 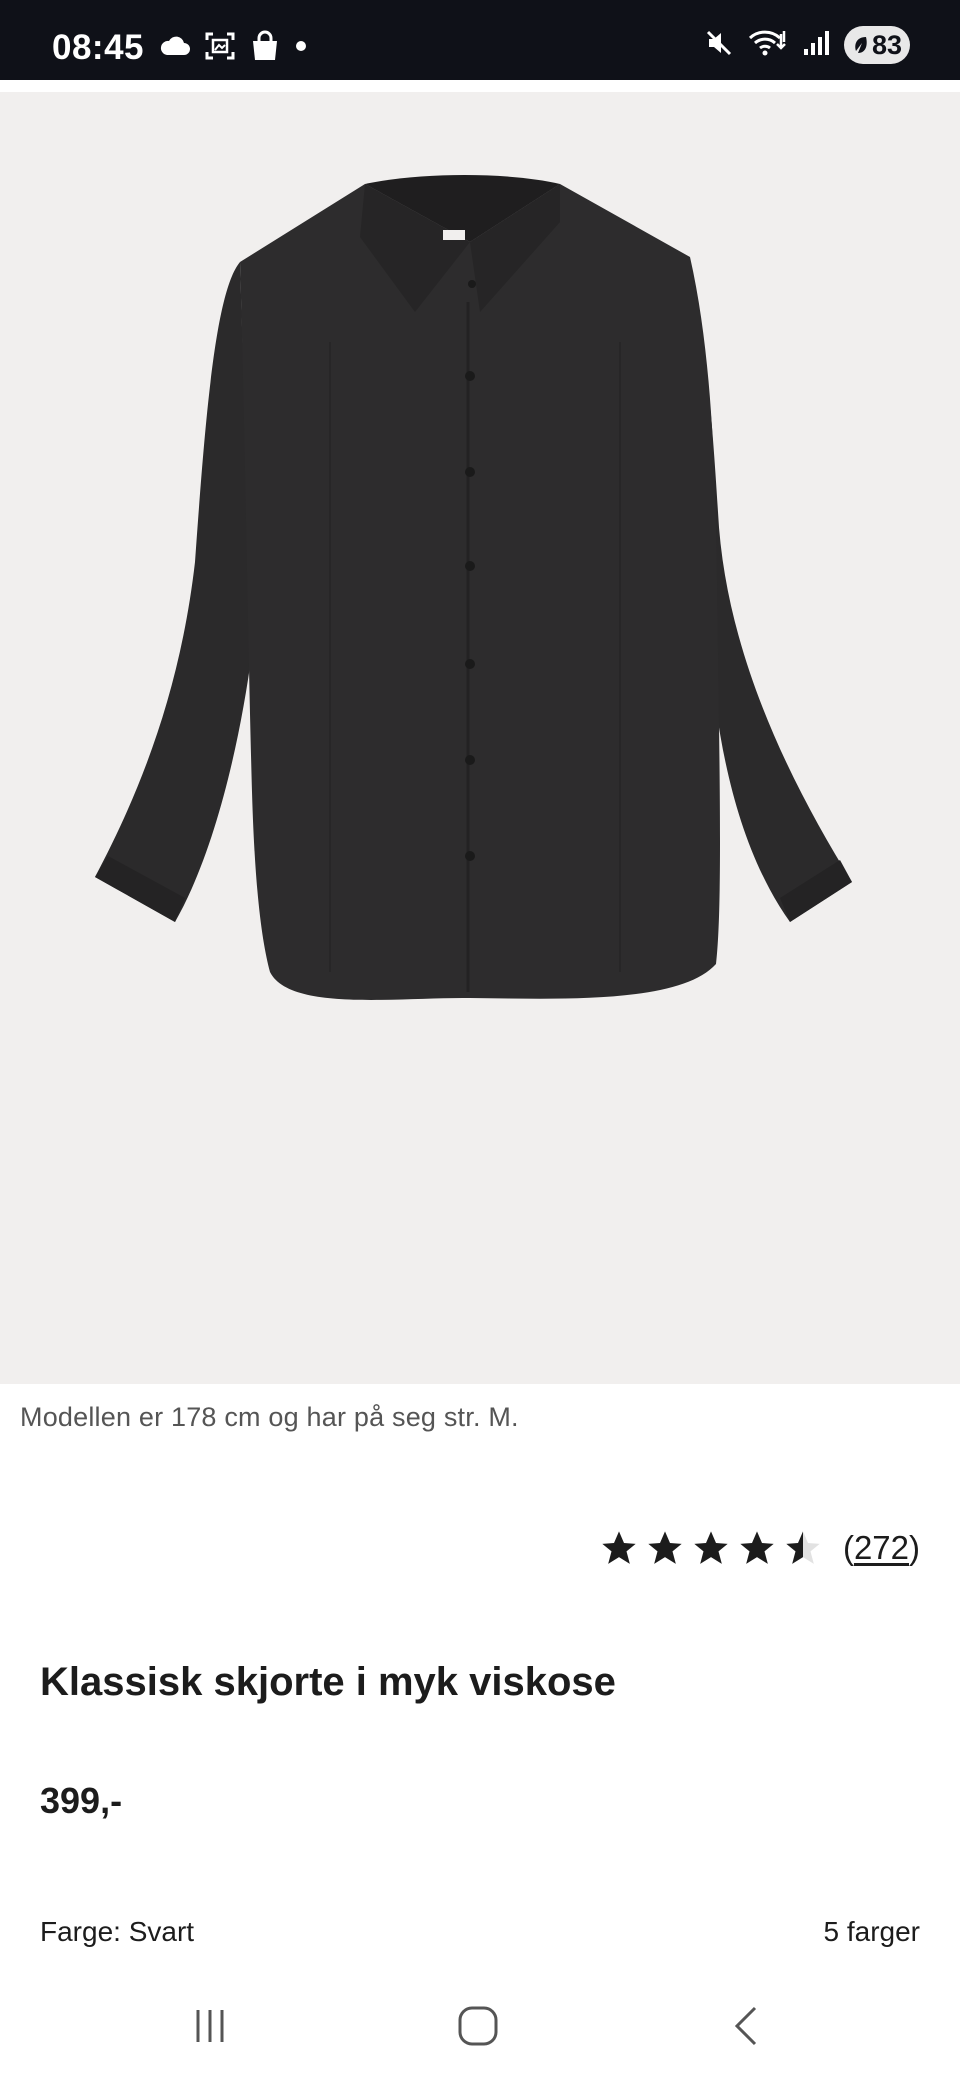 I want to click on navigation-bar, so click(x=480, y=2028).